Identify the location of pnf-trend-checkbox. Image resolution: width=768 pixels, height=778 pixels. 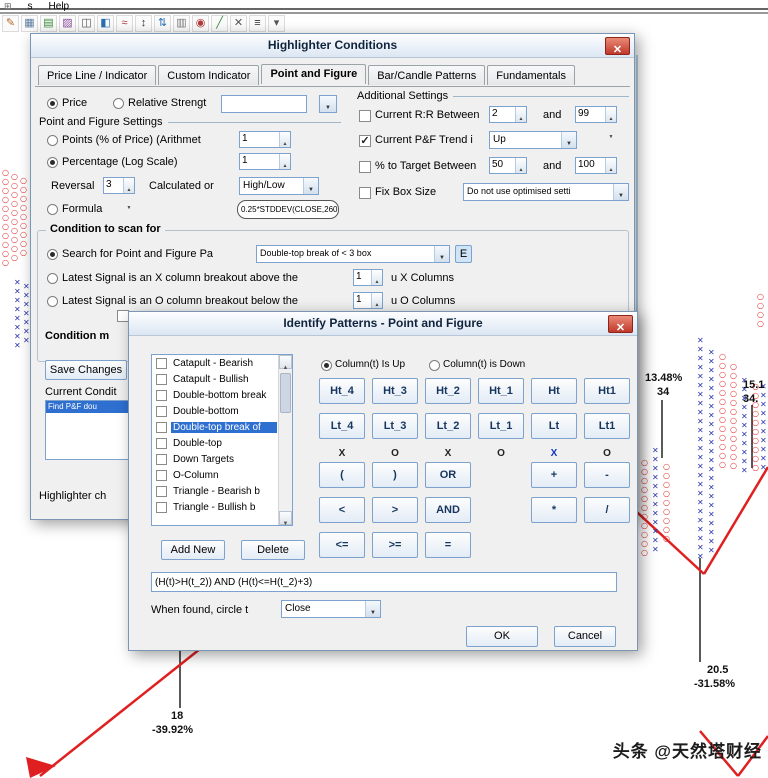
(365, 141).